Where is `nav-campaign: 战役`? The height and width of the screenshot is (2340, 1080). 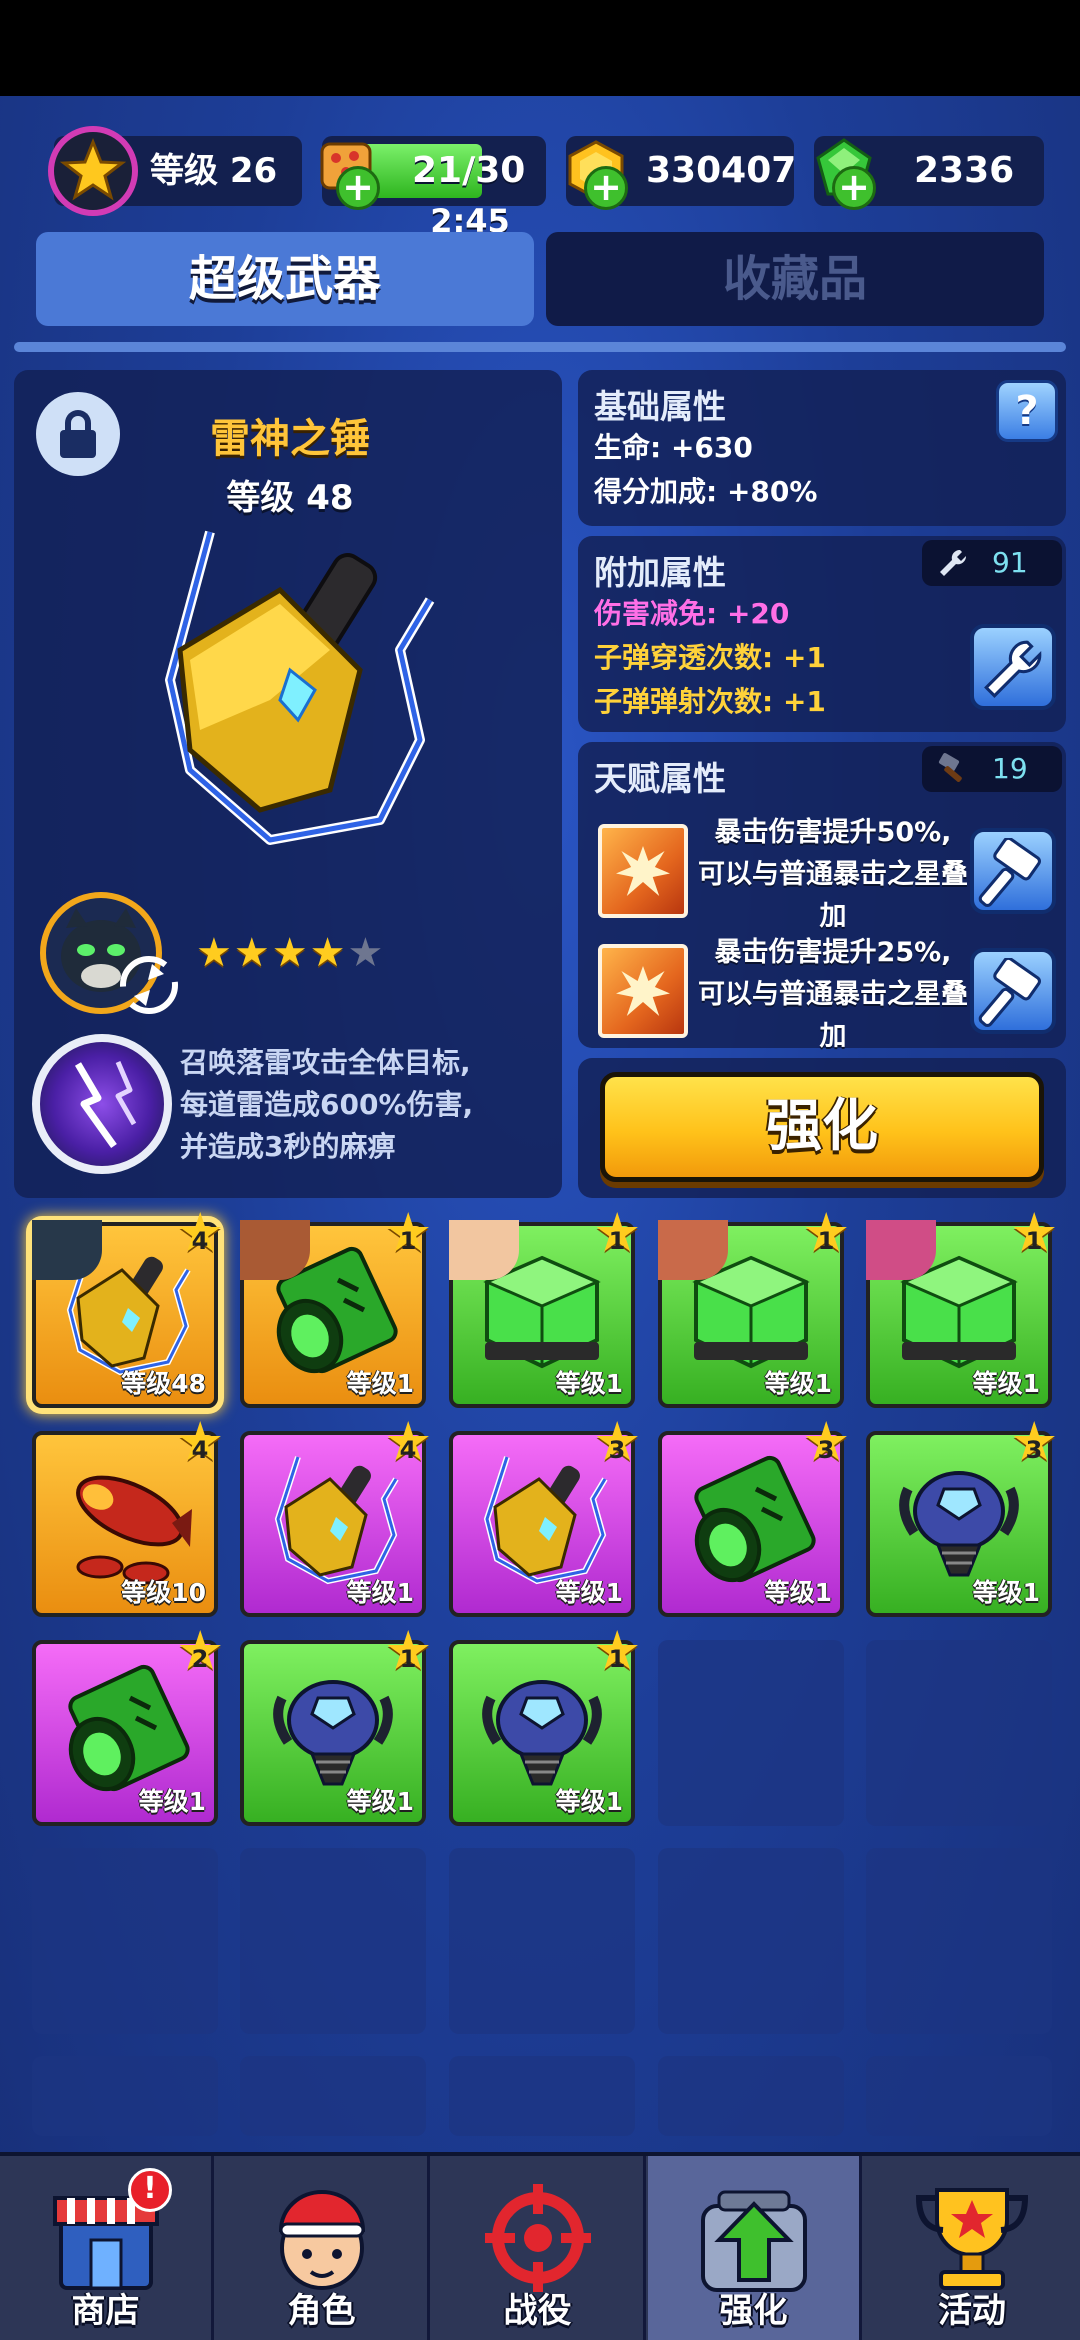 nav-campaign: 战役 is located at coordinates (539, 2248).